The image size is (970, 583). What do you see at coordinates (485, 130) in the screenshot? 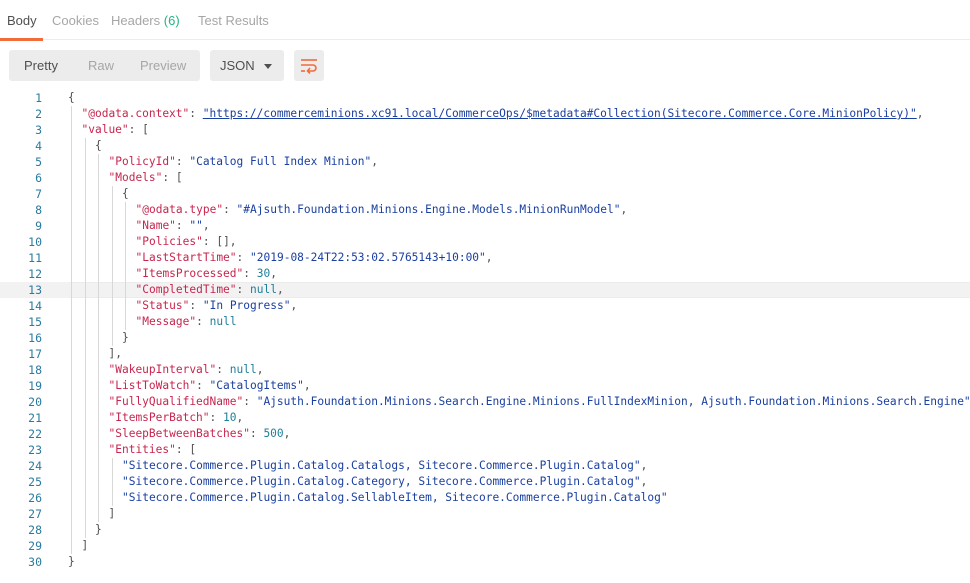
I see `code-line: "value": [` at bounding box center [485, 130].